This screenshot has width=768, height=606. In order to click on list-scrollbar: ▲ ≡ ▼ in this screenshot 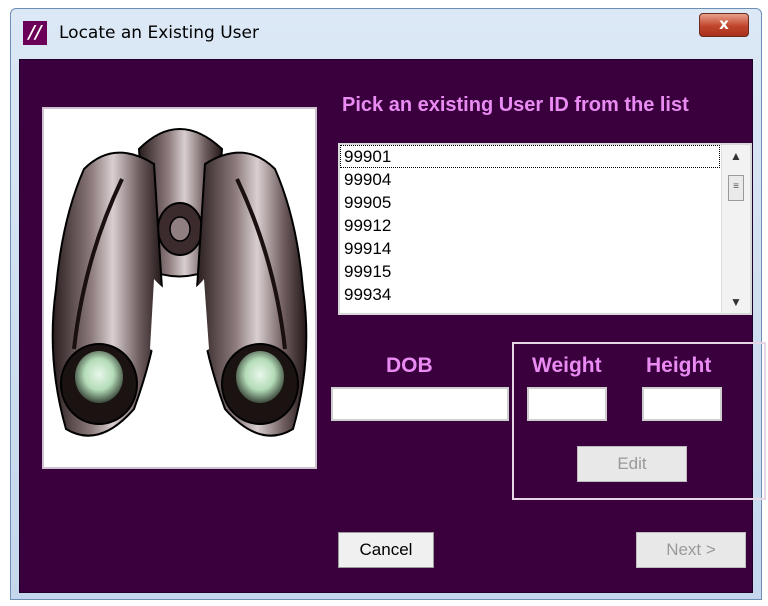, I will do `click(735, 229)`.